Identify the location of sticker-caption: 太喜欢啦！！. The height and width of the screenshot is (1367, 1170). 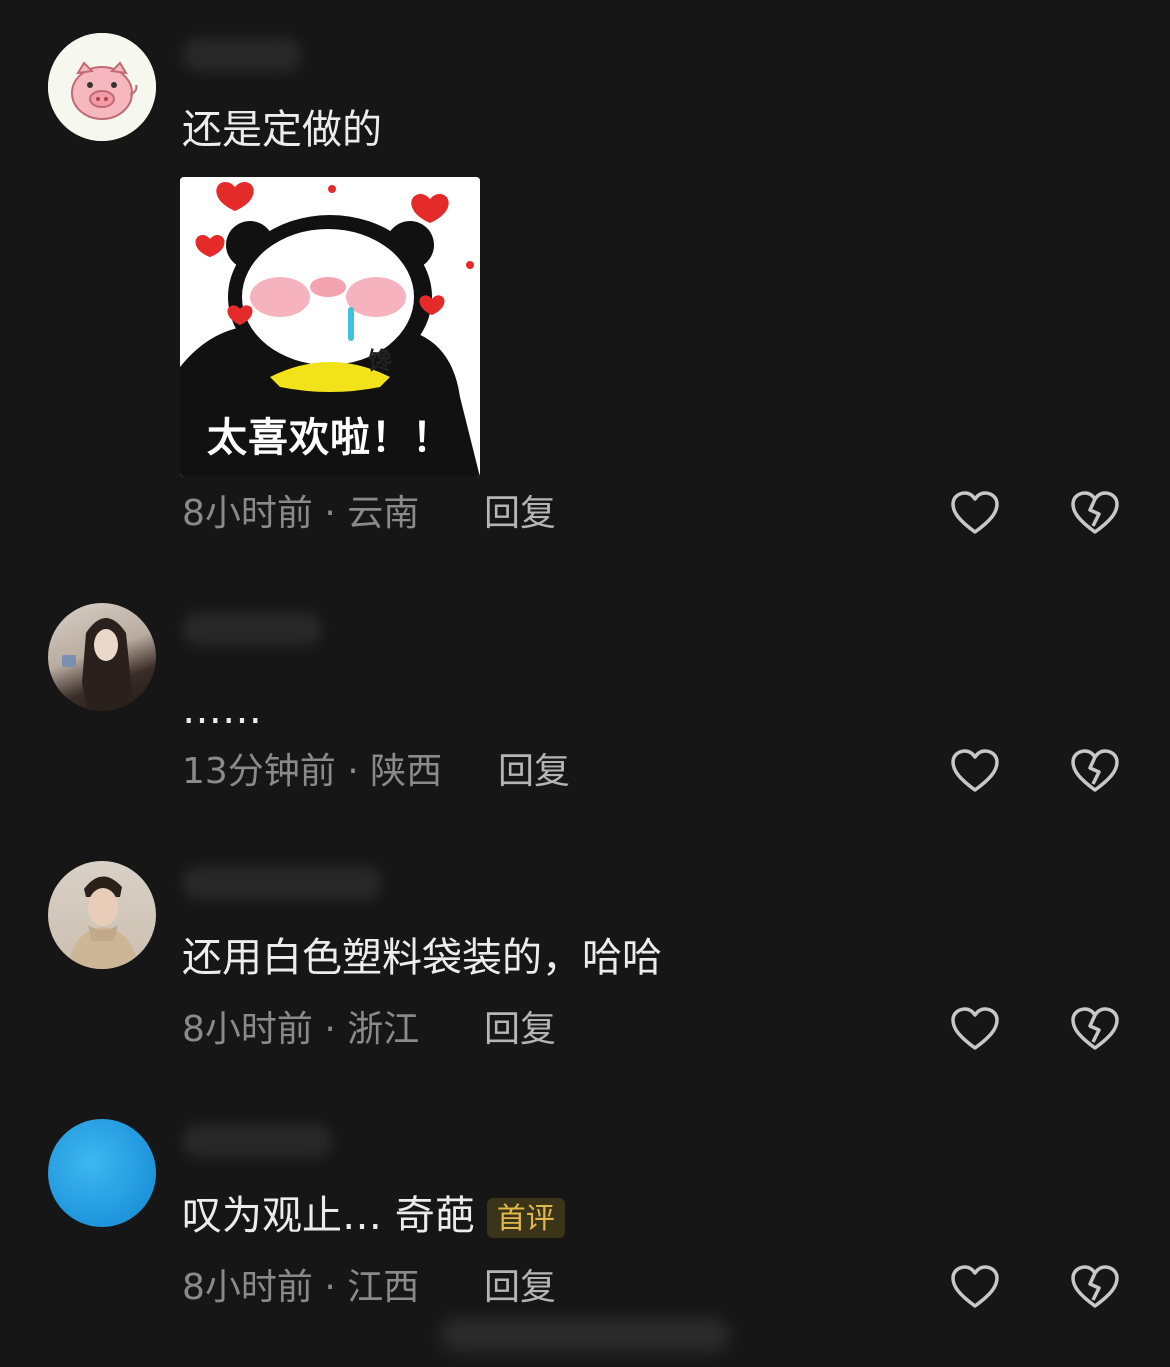
(330, 438).